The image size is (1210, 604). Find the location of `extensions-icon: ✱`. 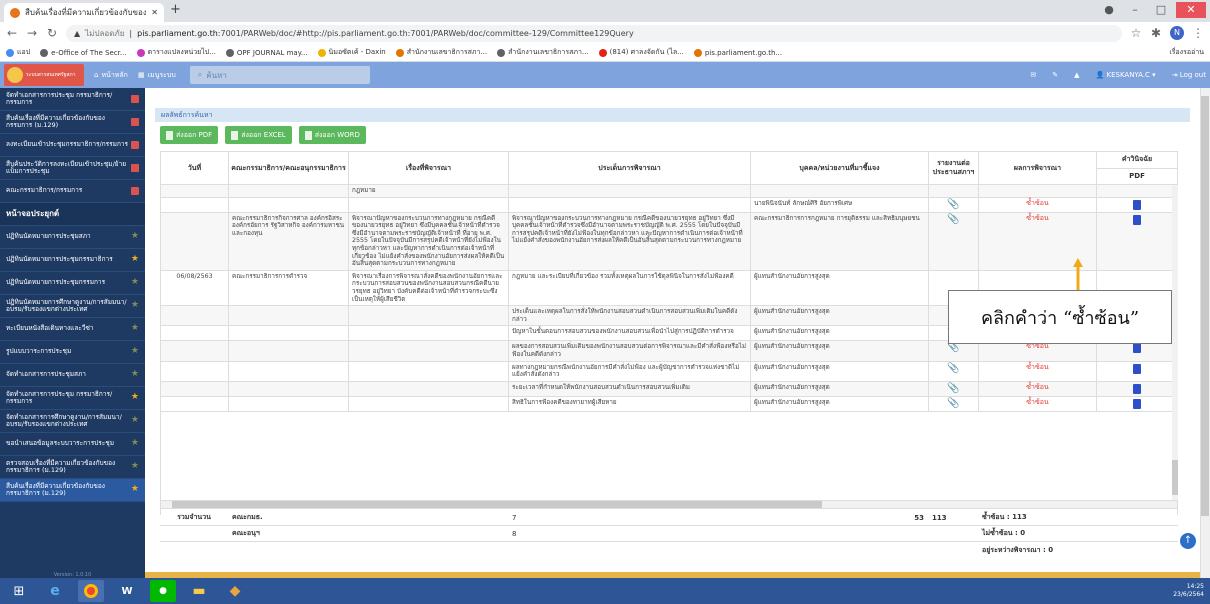

extensions-icon: ✱ is located at coordinates (1156, 33).